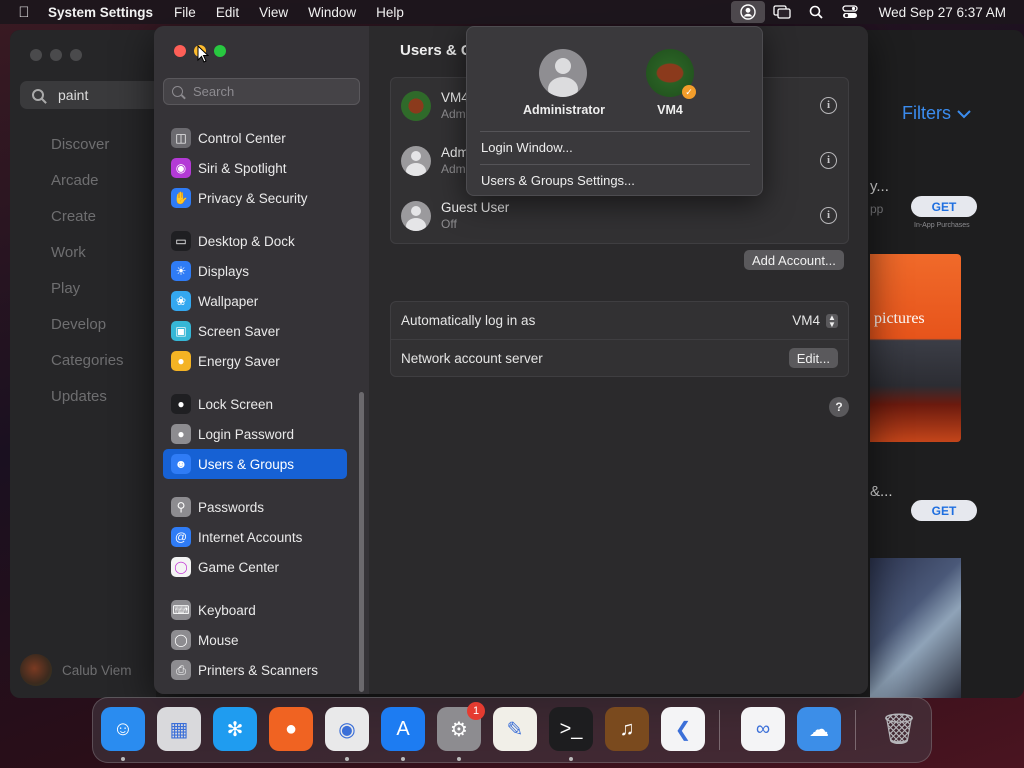  What do you see at coordinates (255, 670) in the screenshot?
I see `sidebar-item-printers-scanners: ⎙ Printers & Scanners` at bounding box center [255, 670].